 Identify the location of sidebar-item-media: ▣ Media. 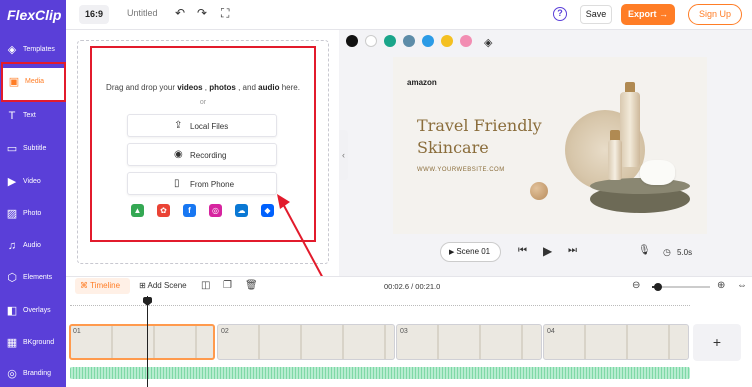
(33, 85).